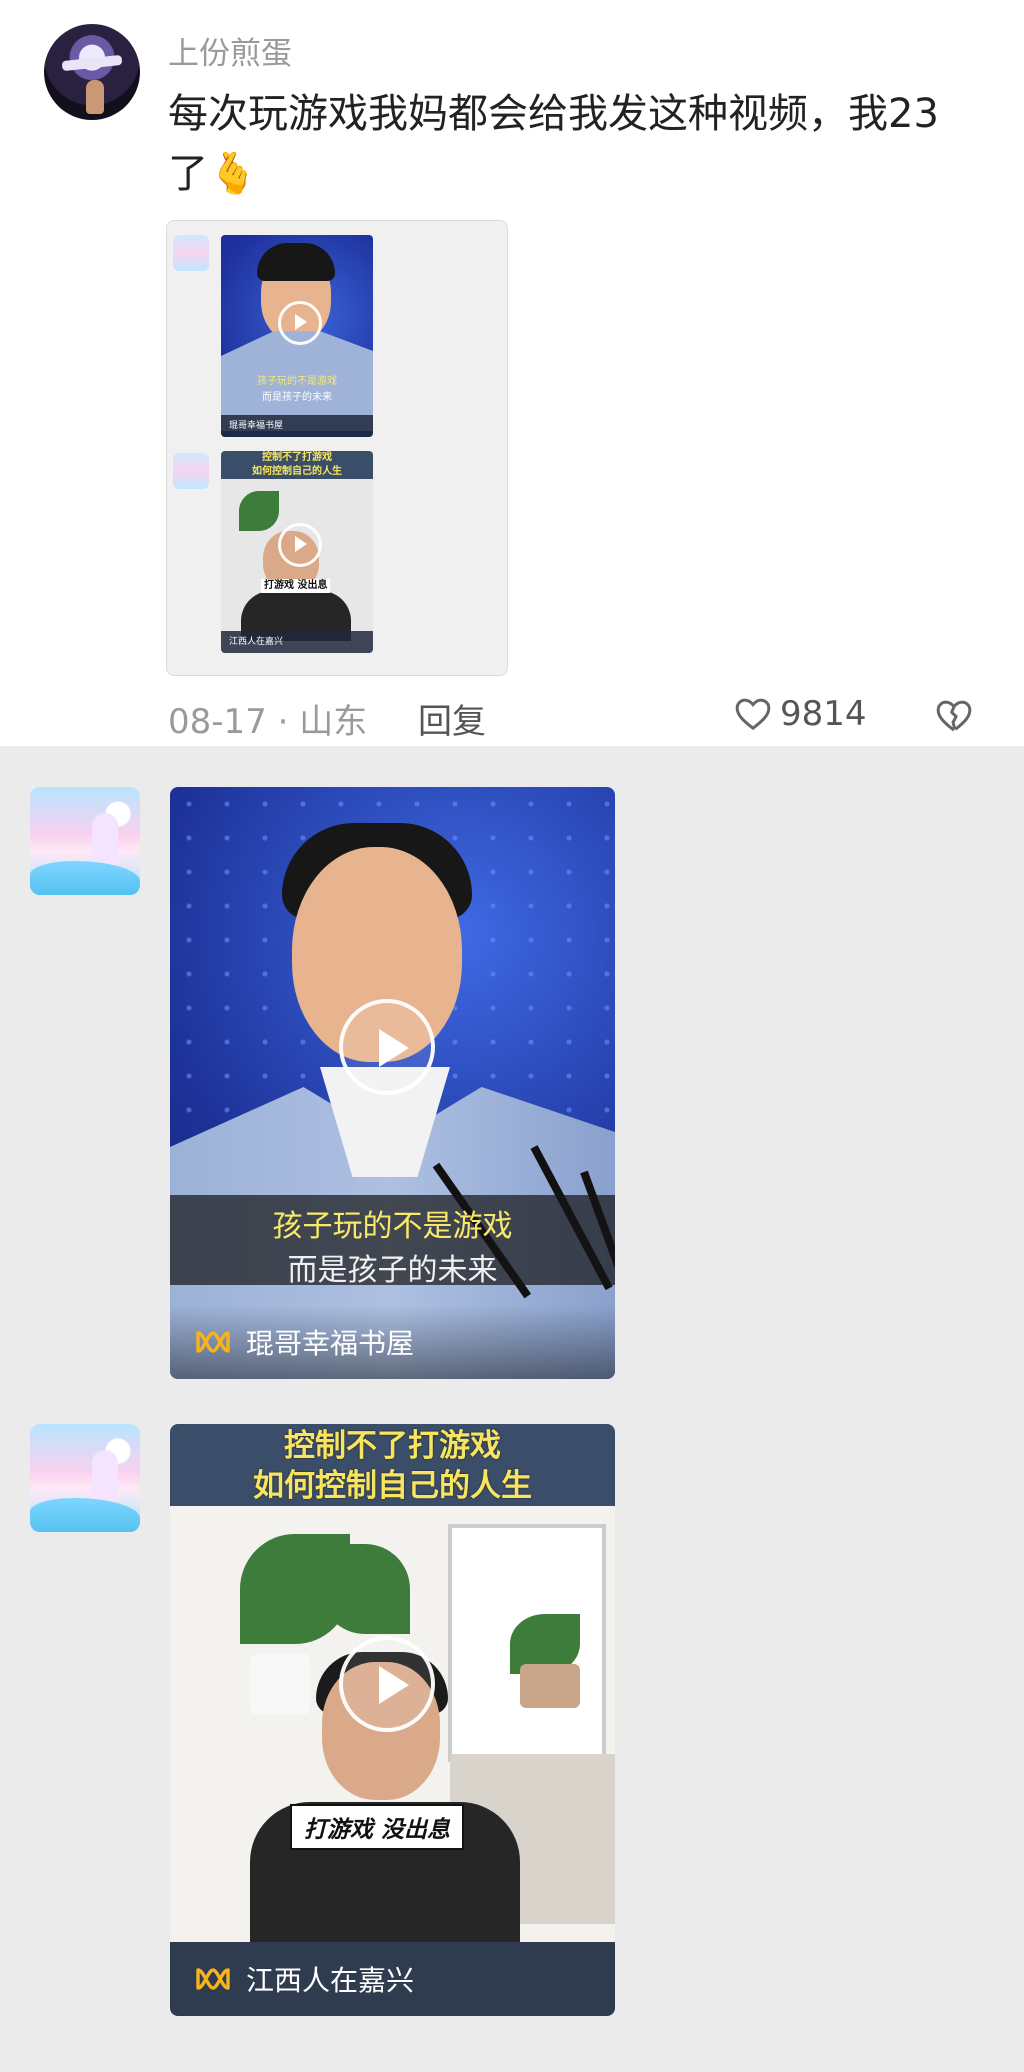 The width and height of the screenshot is (1024, 2072). I want to click on mini-source: 江西人在嘉兴, so click(297, 642).